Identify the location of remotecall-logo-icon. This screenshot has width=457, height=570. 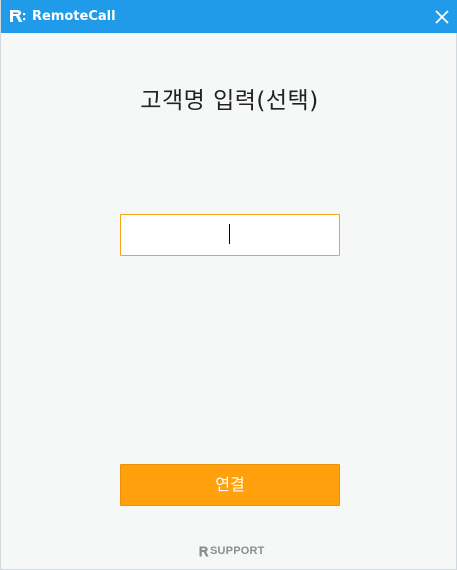
(18, 16).